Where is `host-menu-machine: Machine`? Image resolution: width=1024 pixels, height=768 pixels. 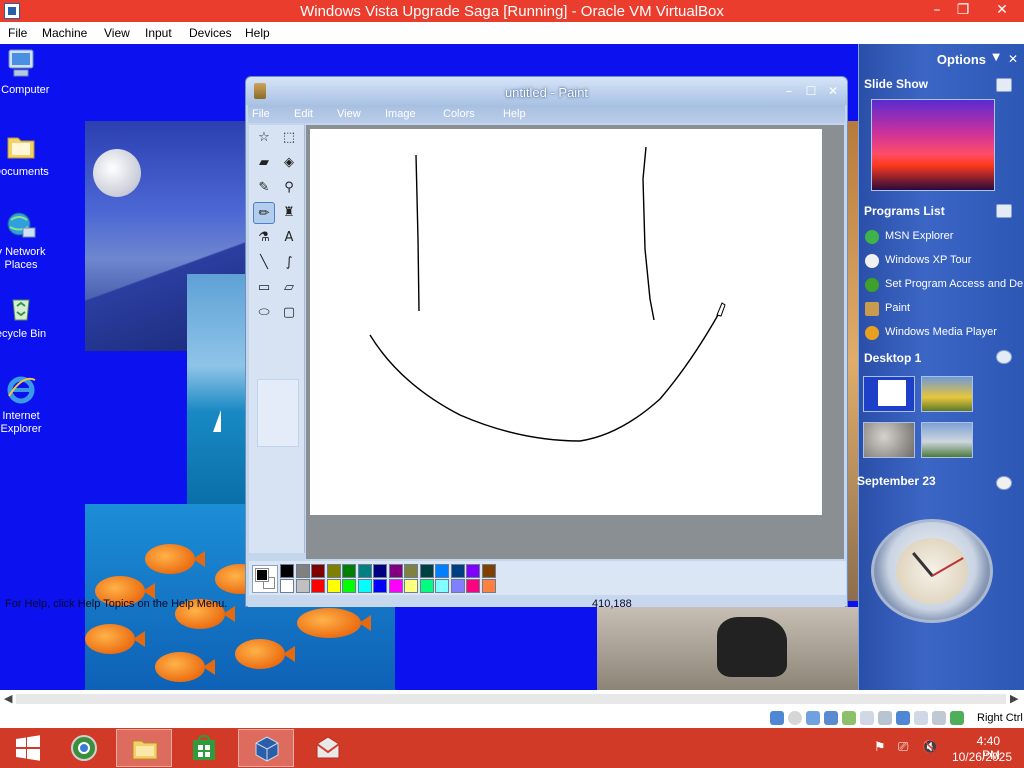 host-menu-machine: Machine is located at coordinates (64, 33).